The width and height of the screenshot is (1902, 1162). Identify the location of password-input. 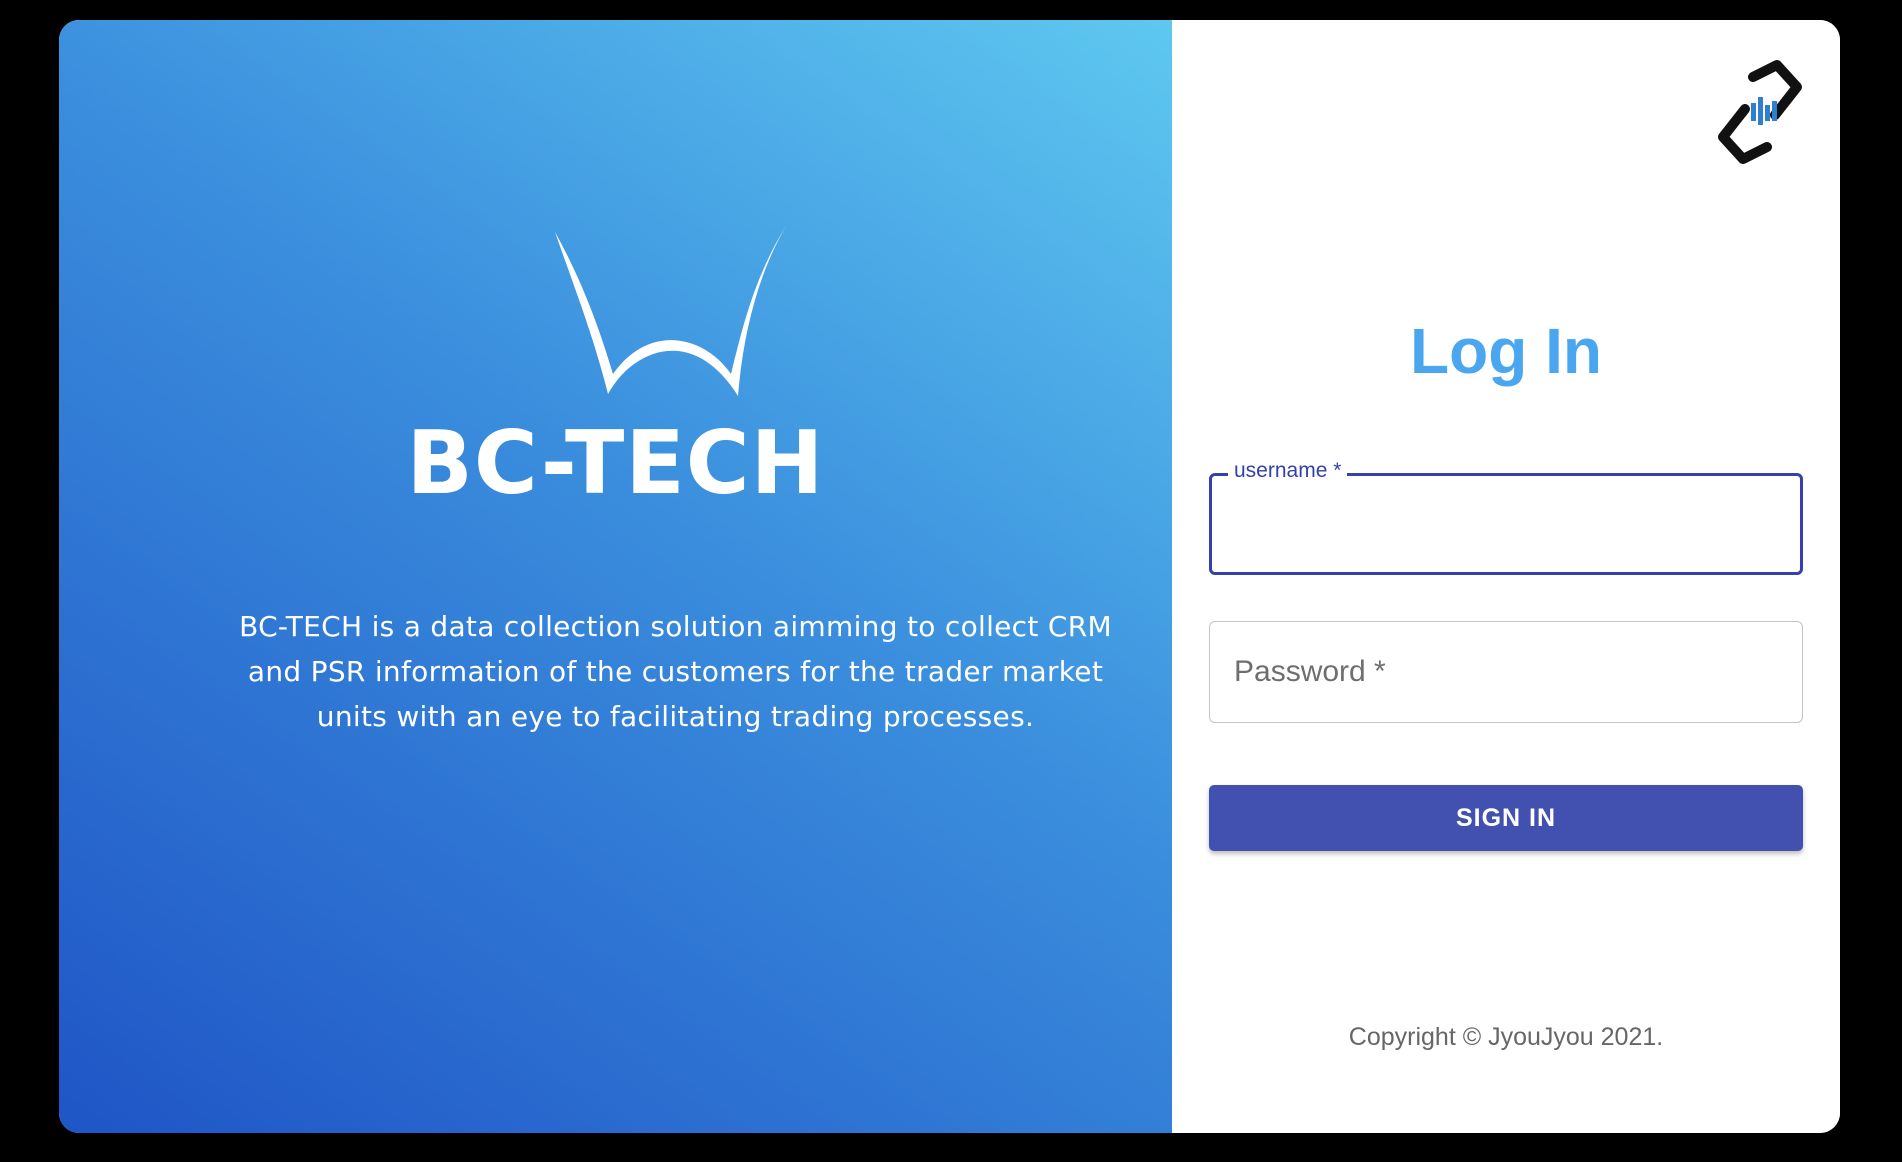
(1506, 672).